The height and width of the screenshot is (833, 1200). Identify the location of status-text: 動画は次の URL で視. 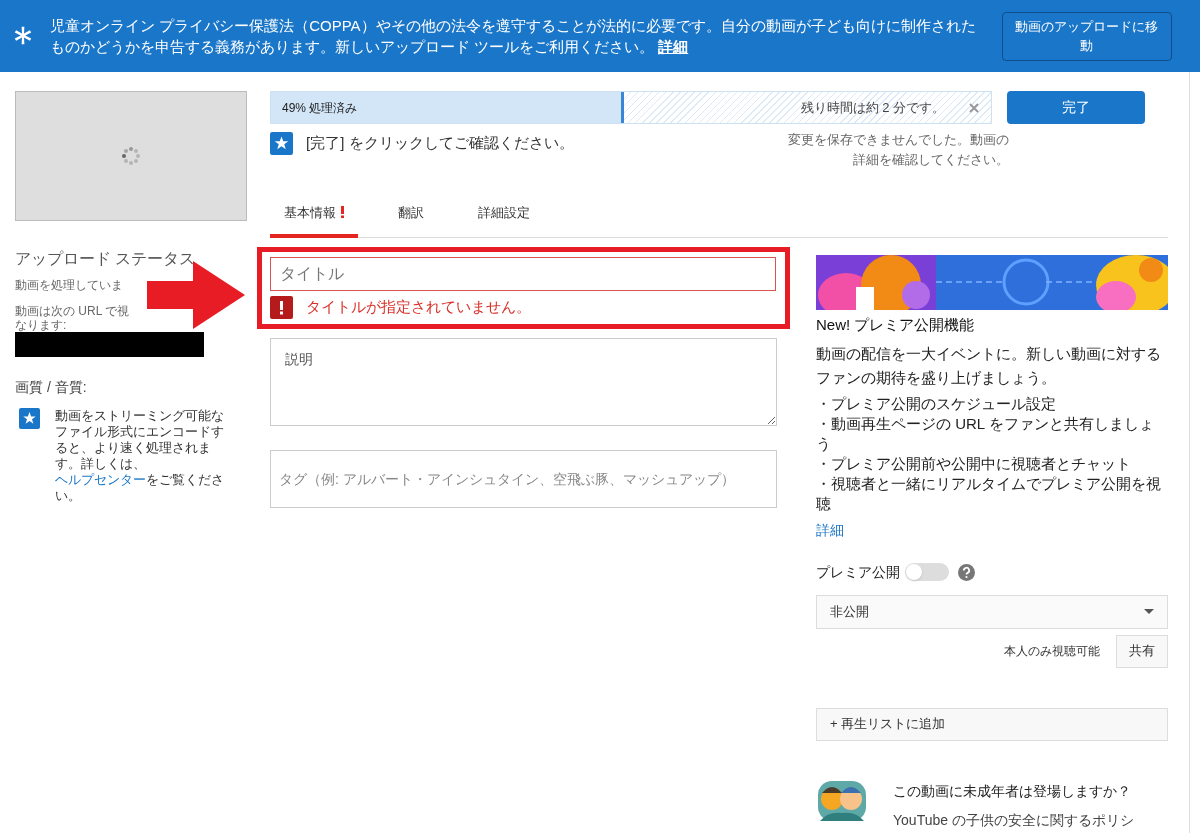
(73, 311).